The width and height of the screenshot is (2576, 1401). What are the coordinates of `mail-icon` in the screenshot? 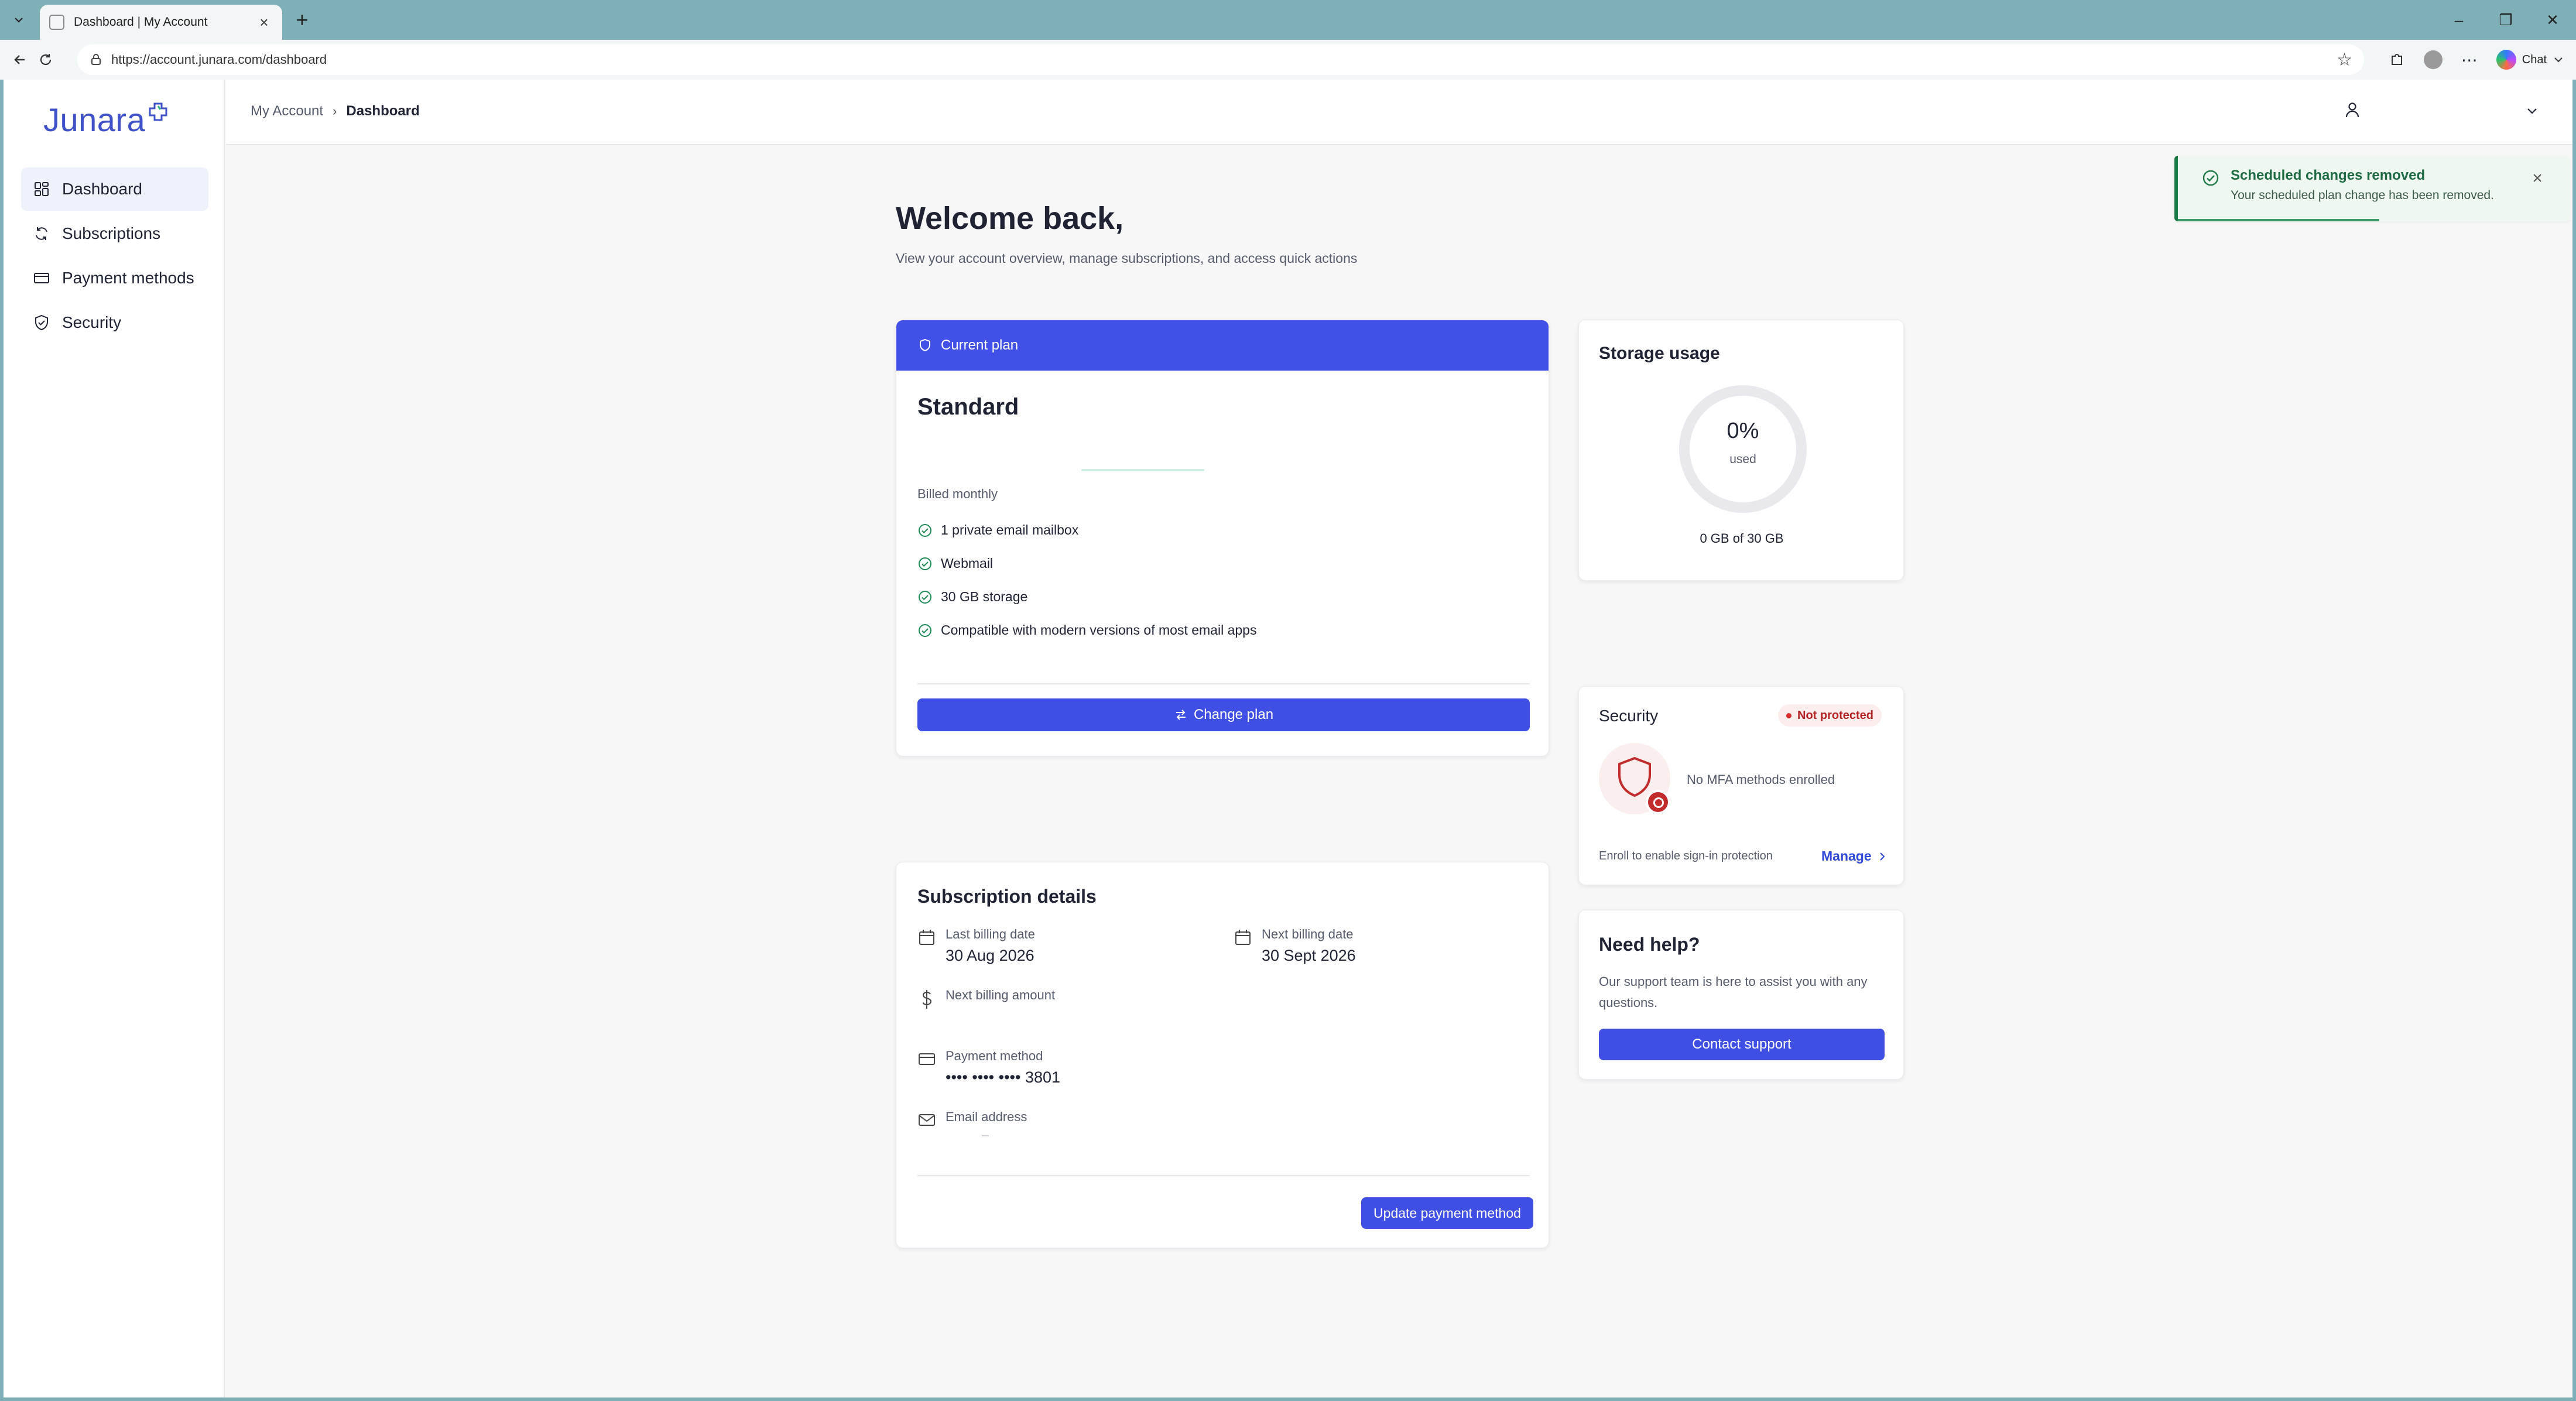 It's located at (927, 1120).